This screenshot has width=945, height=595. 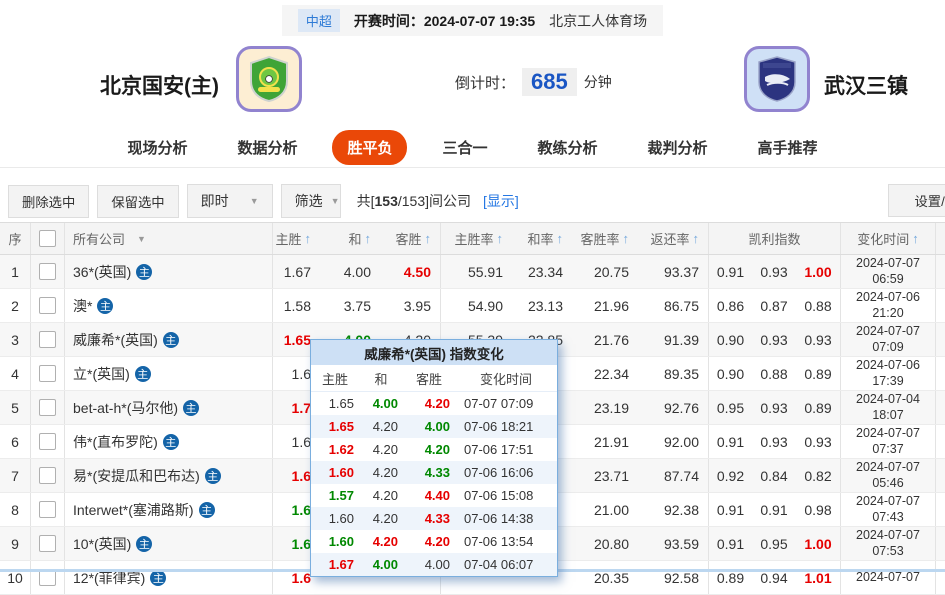 I want to click on summary-prefix: 共[, so click(x=365, y=201).